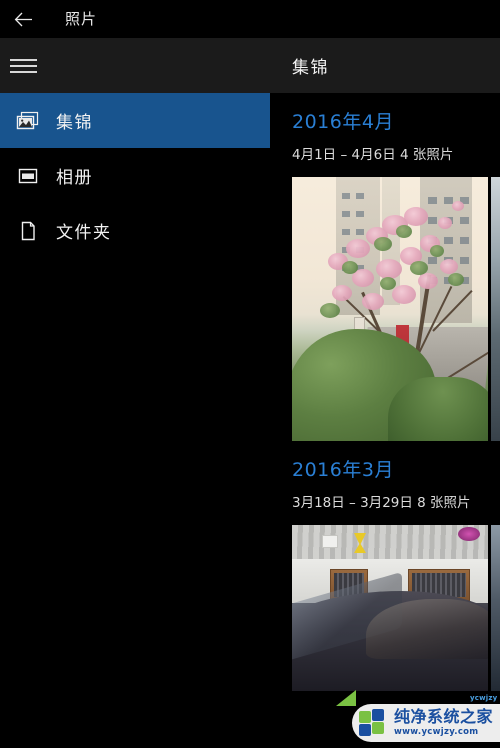 This screenshot has height=748, width=500. I want to click on site-watermark: 纯净系统之家 www.ycwjzy.com, so click(426, 723).